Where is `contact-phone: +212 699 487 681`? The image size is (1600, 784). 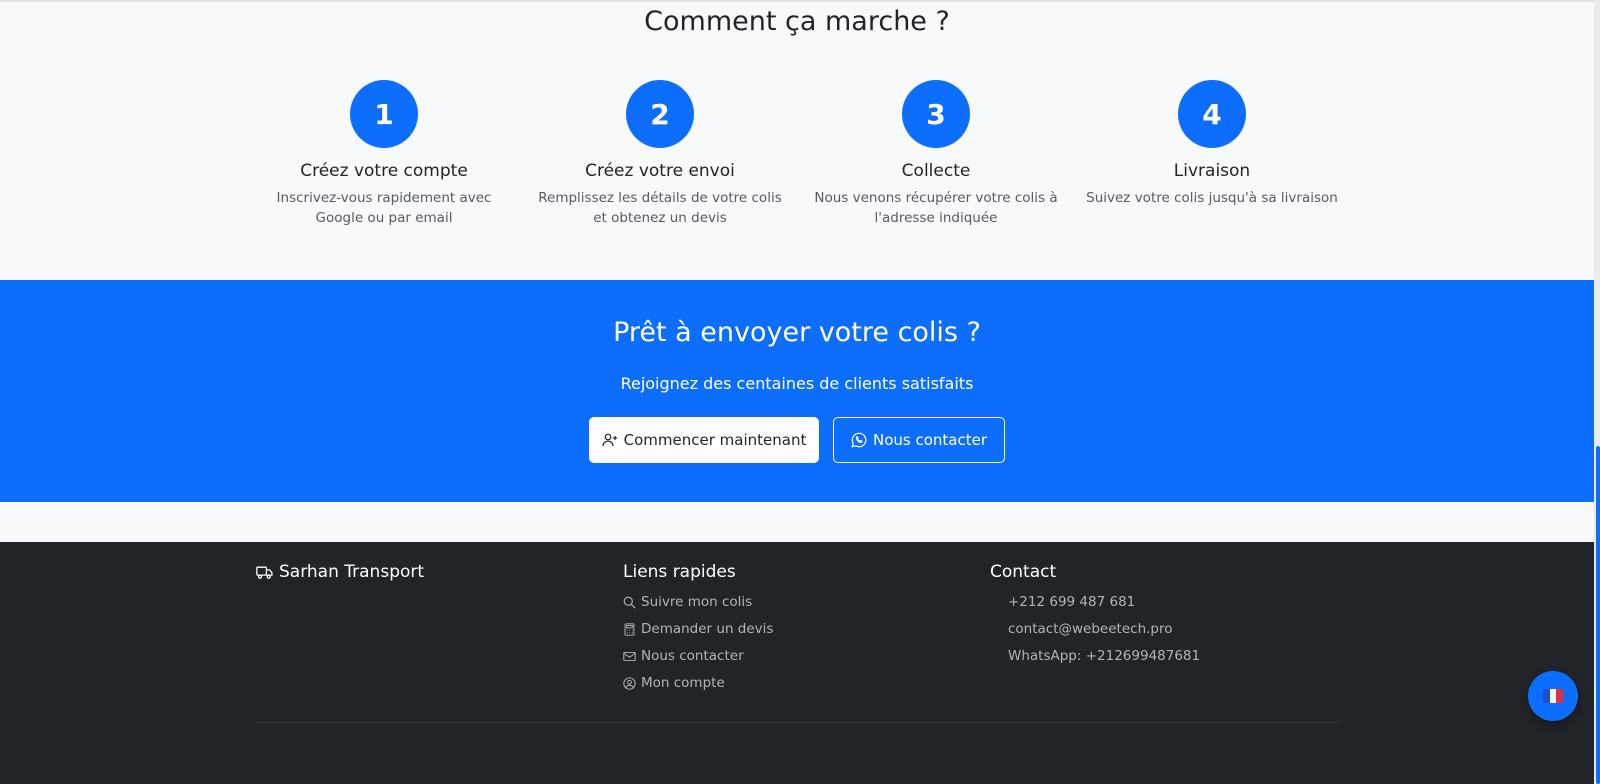 contact-phone: +212 699 487 681 is located at coordinates (1072, 602).